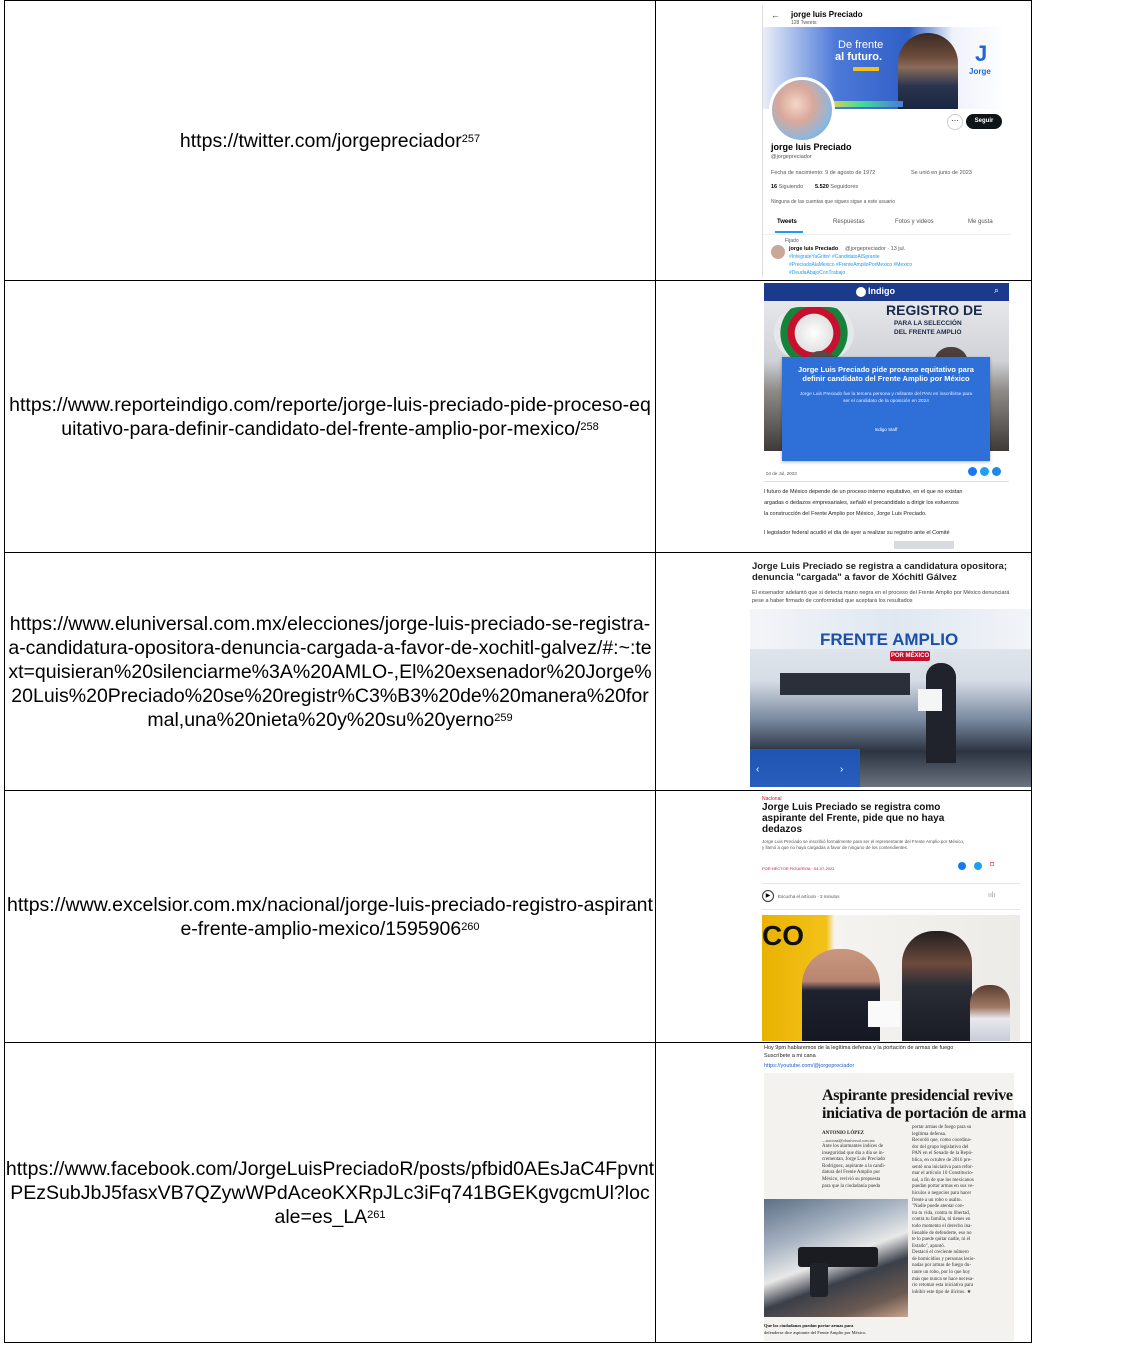 This screenshot has width=1129, height=1346. I want to click on clip-col2-line: PAN en el Senado de la Repú-, so click(942, 1154).